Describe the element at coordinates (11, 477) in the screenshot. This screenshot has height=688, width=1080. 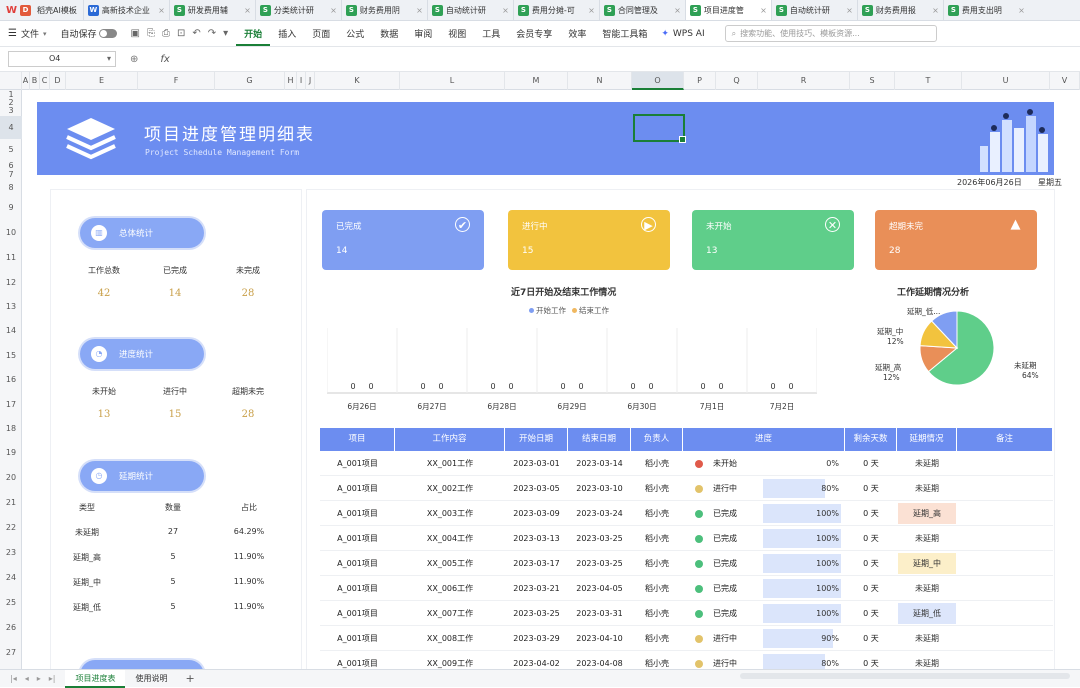
I see `row-header: 20` at that location.